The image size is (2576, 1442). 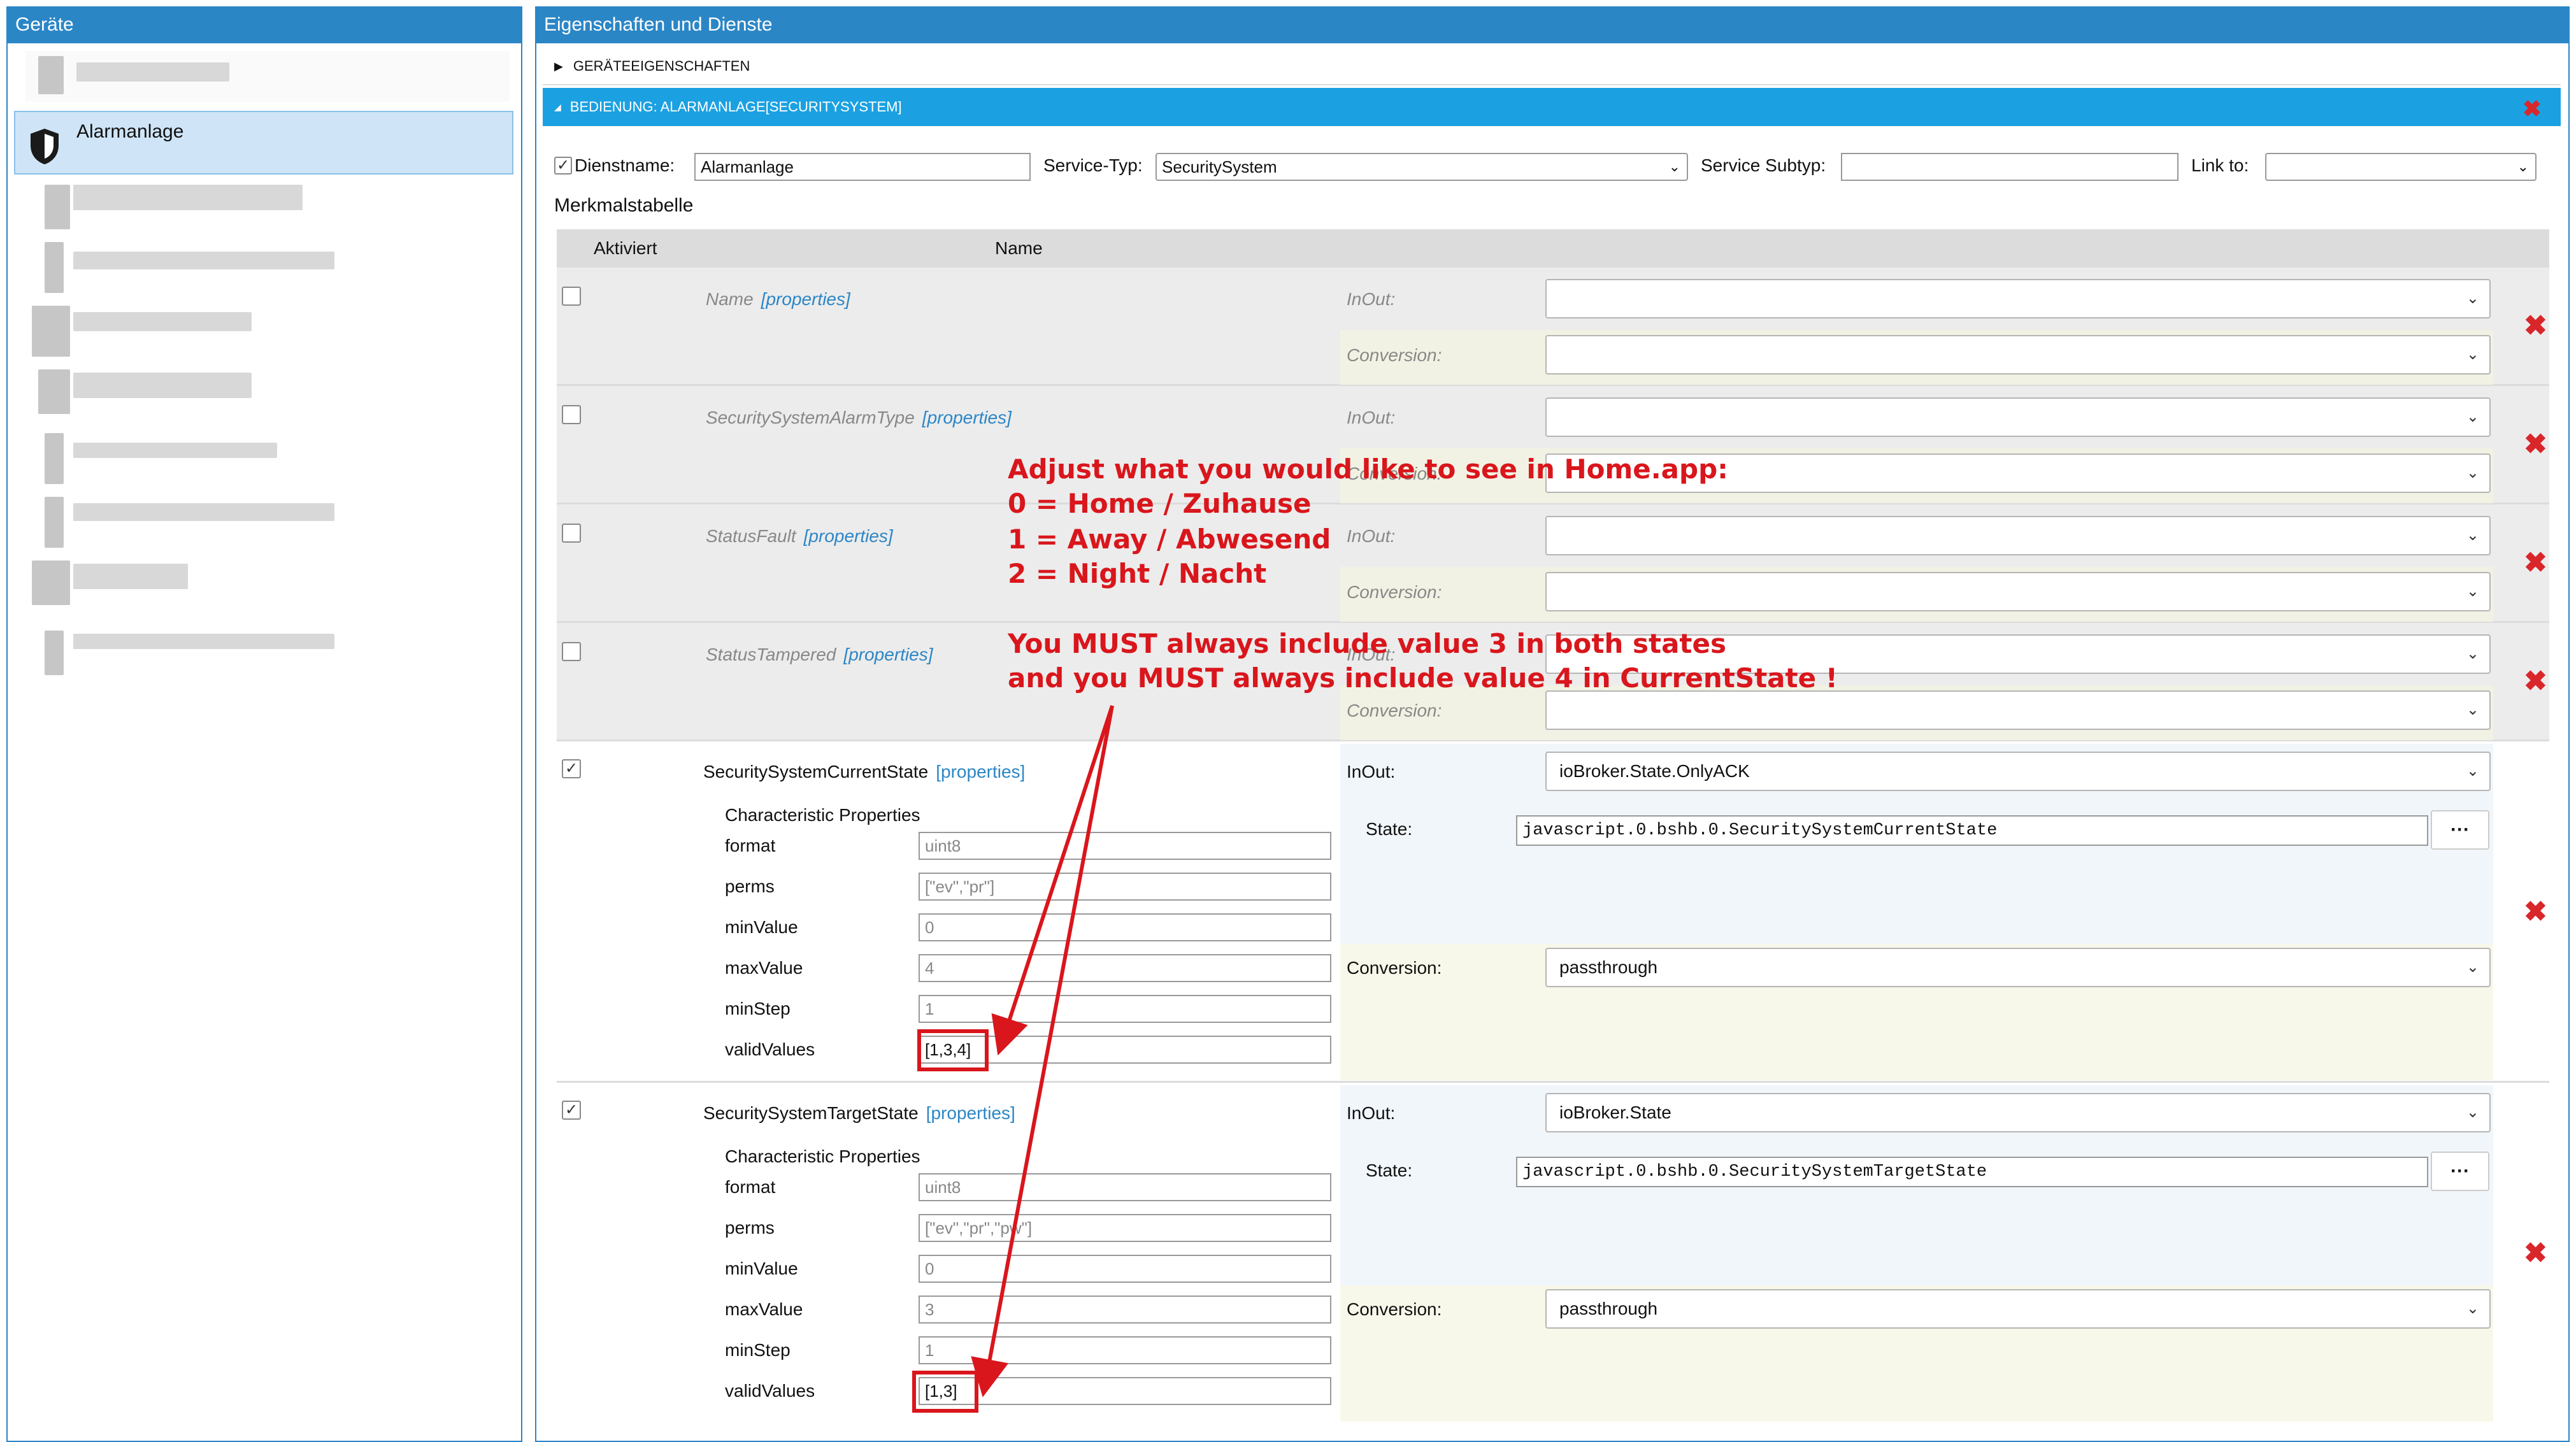 I want to click on arrow-to-target-state, so click(x=1042, y=1051).